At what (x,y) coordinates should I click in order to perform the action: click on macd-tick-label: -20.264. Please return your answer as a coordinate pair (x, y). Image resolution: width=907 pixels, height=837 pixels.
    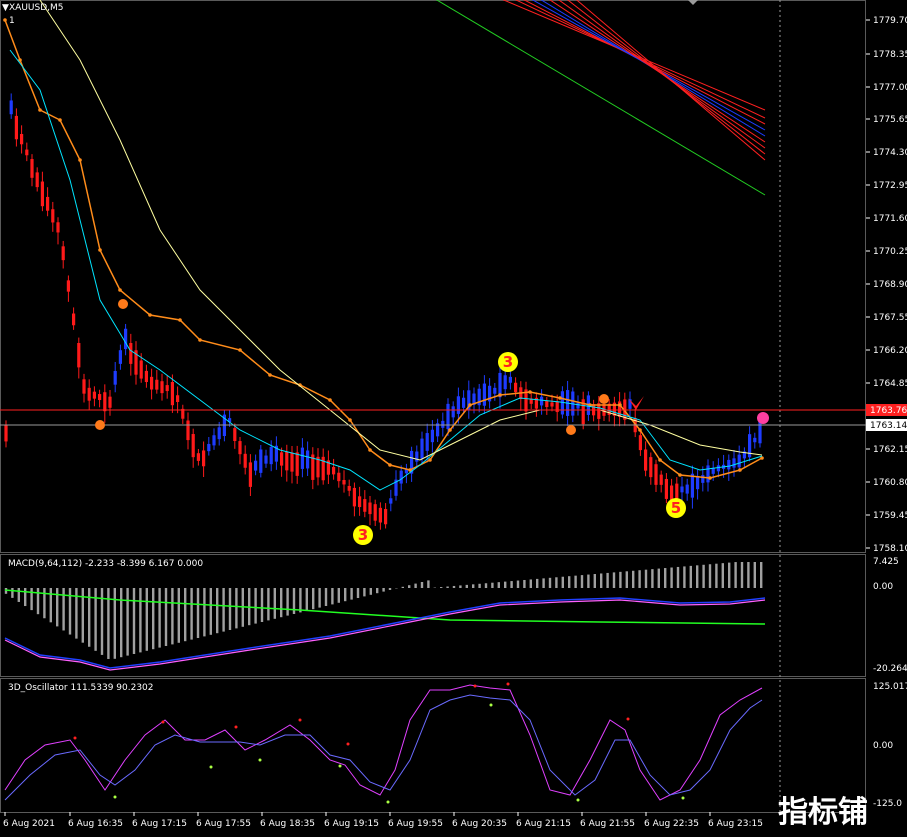
    Looking at the image, I should click on (890, 669).